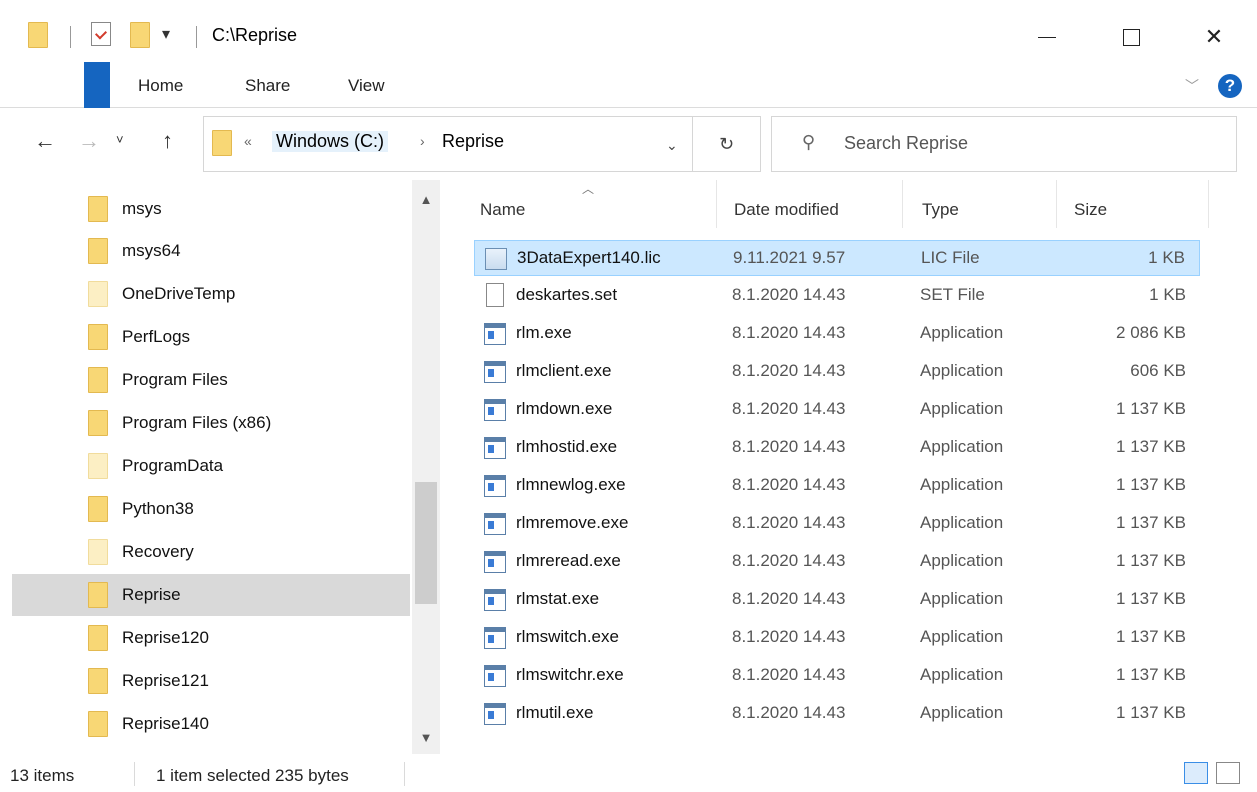 The height and width of the screenshot is (792, 1257). What do you see at coordinates (211, 595) in the screenshot?
I see `tree-item-reprise: Reprise` at bounding box center [211, 595].